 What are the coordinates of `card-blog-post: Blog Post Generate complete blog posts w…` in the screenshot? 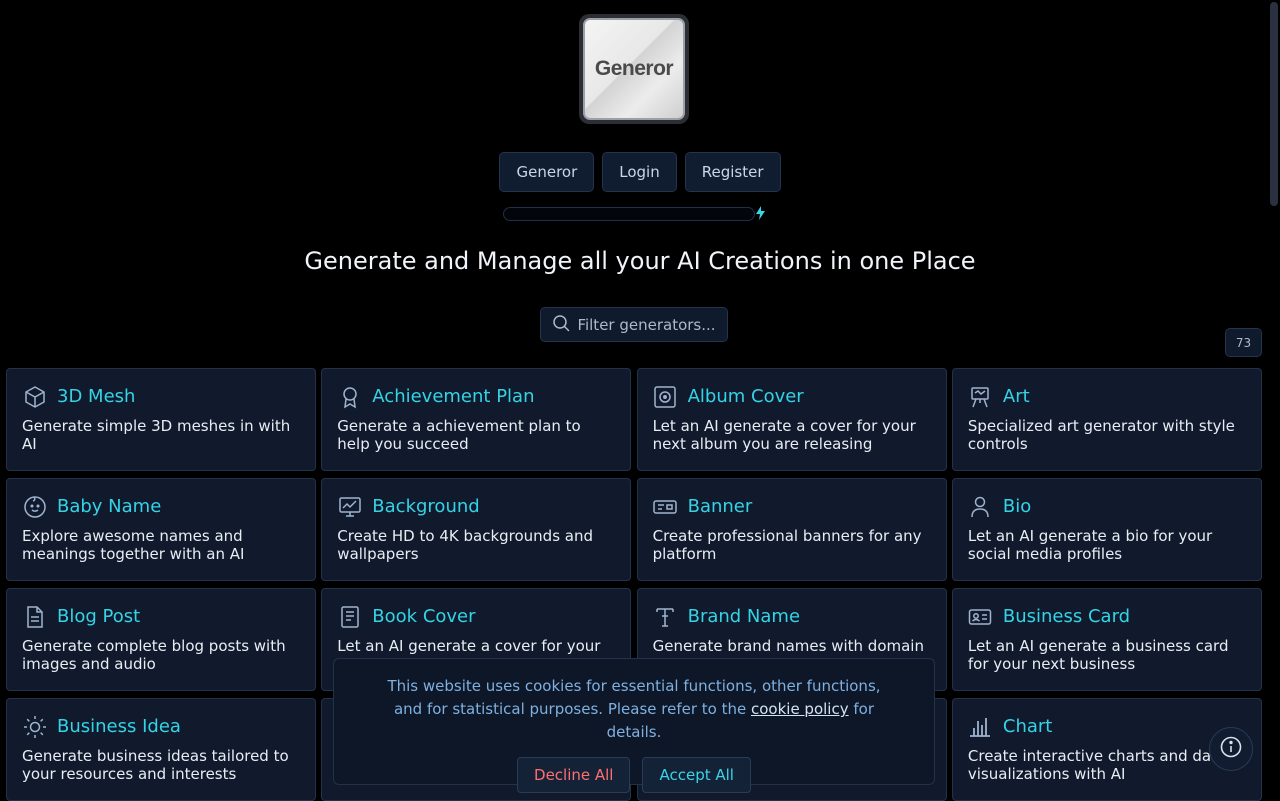 It's located at (161, 639).